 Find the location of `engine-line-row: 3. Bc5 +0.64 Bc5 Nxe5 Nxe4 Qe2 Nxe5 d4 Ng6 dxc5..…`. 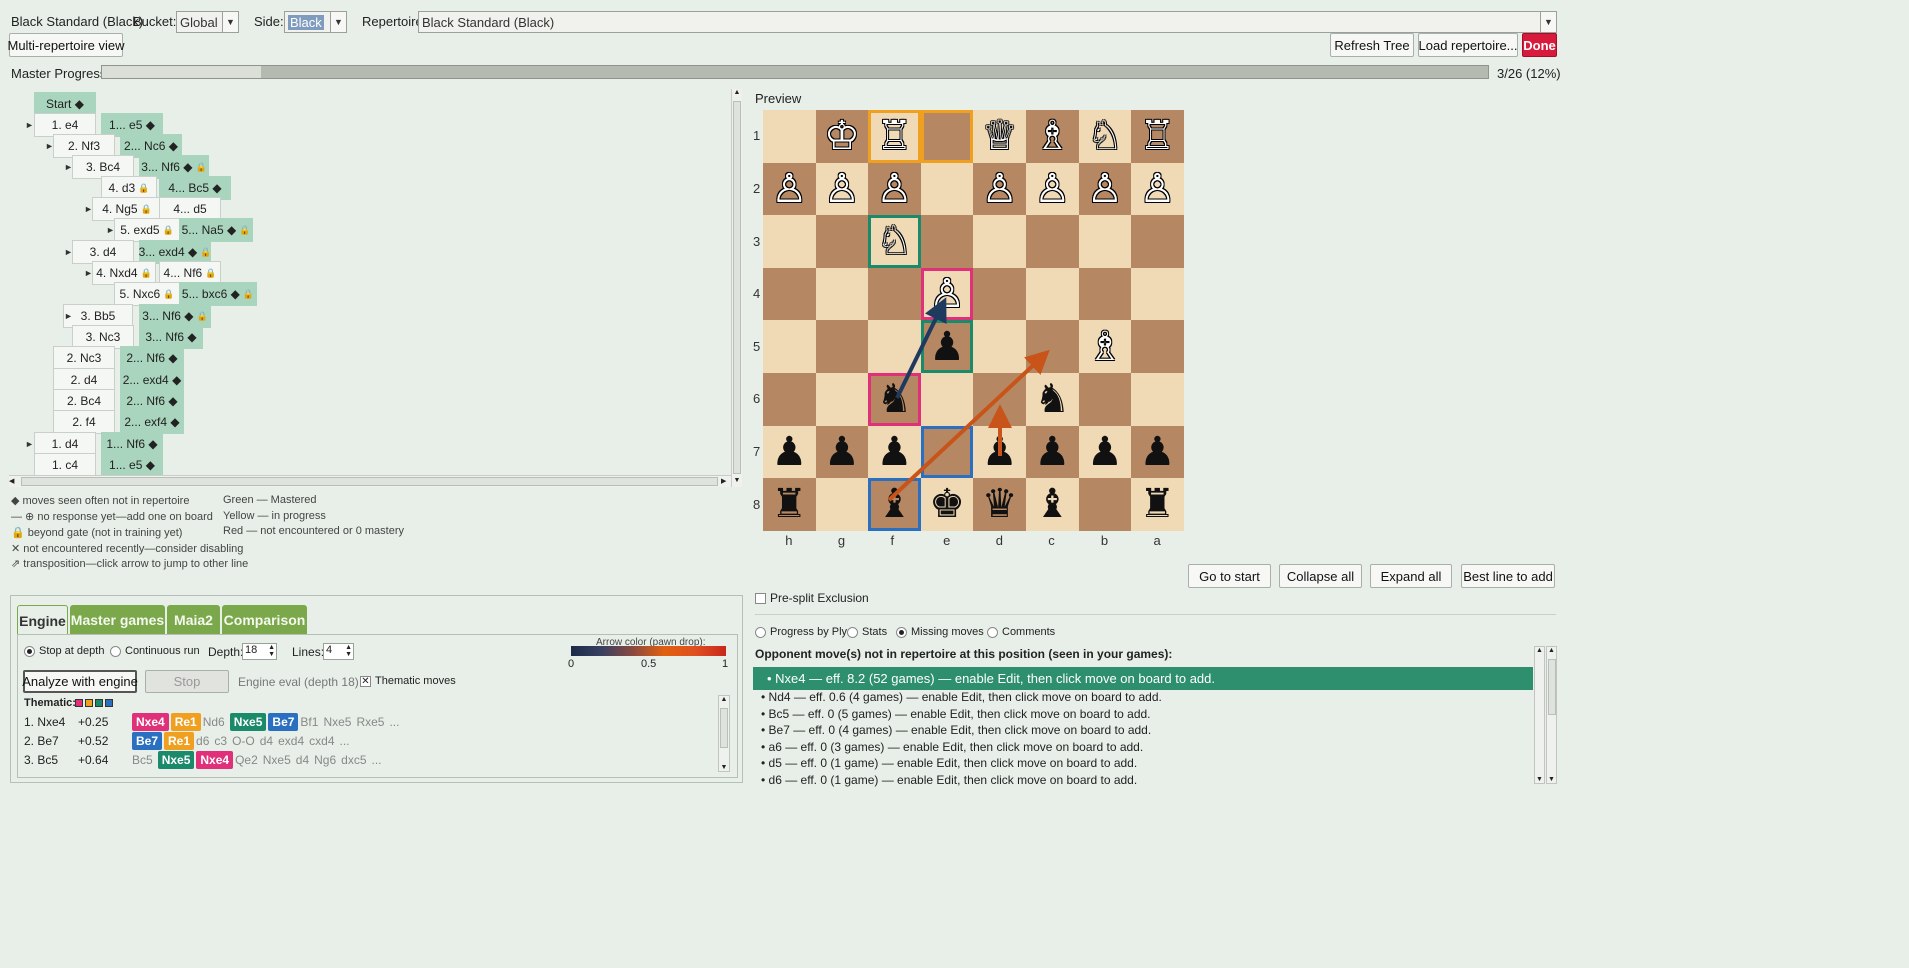

engine-line-row: 3. Bc5 +0.64 Bc5 Nxe5 Nxe4 Qe2 Nxe5 d4 Ng6 dxc5..… is located at coordinates (205, 760).